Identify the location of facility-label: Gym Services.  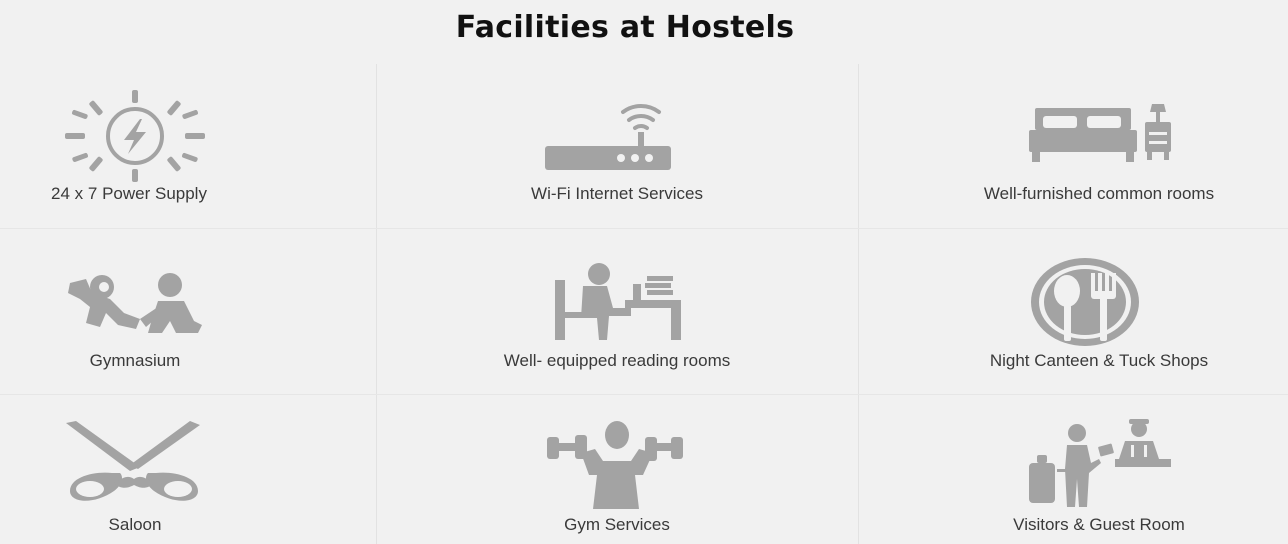
(617, 524).